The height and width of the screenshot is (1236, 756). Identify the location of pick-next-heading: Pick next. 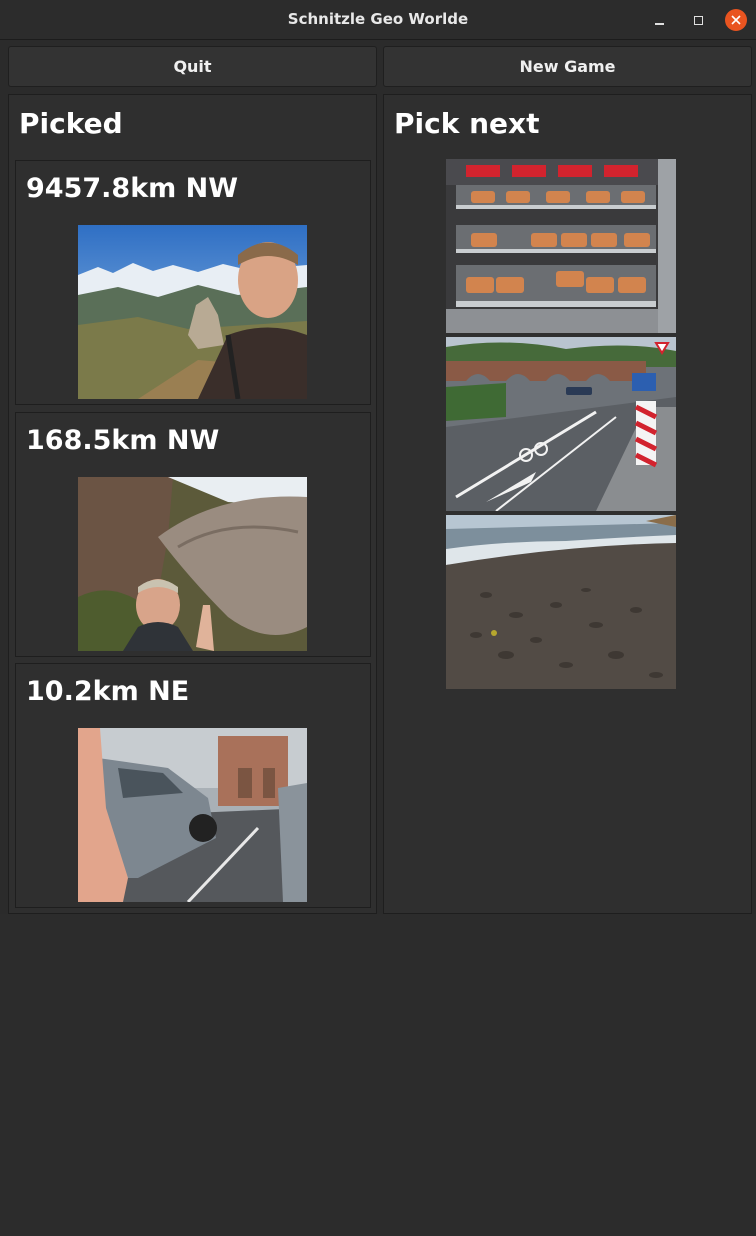
(467, 123).